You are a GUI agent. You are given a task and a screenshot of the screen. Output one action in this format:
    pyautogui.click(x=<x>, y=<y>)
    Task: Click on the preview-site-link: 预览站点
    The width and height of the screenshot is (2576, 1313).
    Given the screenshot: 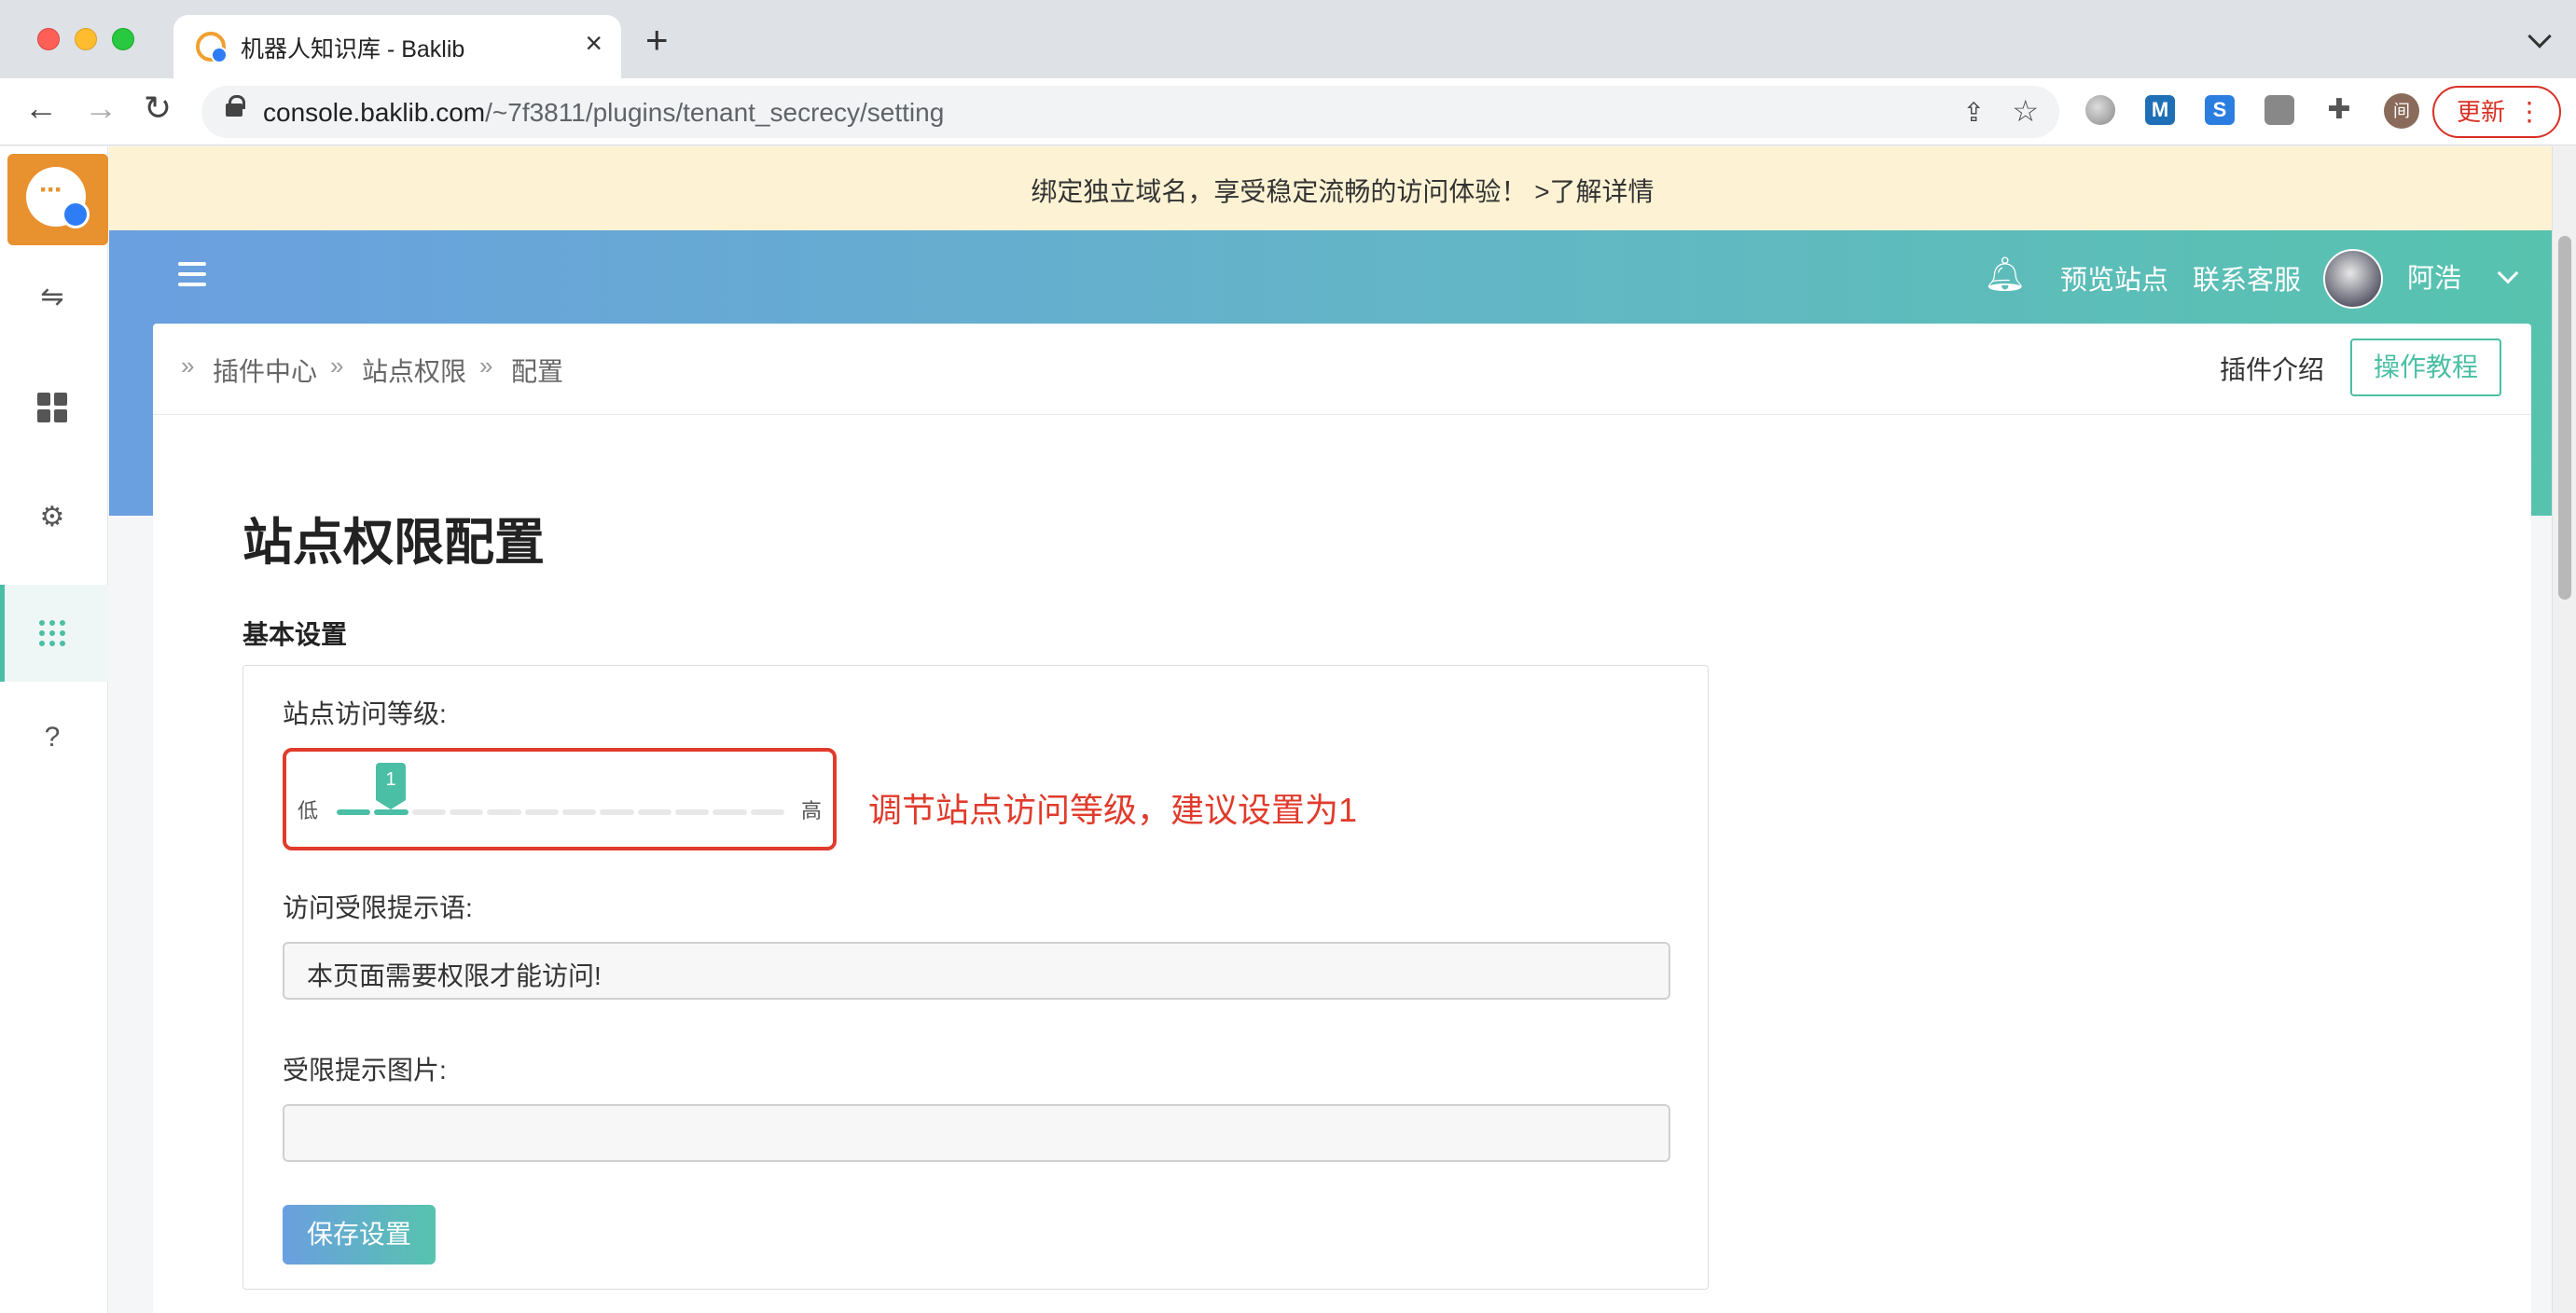 What is the action you would take?
    pyautogui.click(x=2114, y=277)
    